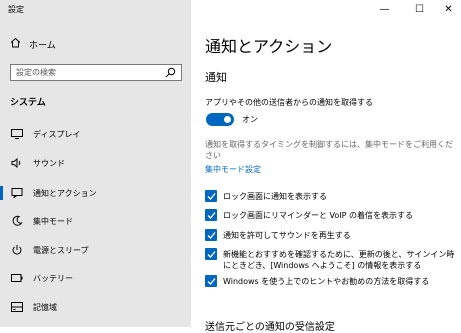 The image size is (461, 333). What do you see at coordinates (95, 278) in the screenshot?
I see `sidebar-item-battery: バッテリー` at bounding box center [95, 278].